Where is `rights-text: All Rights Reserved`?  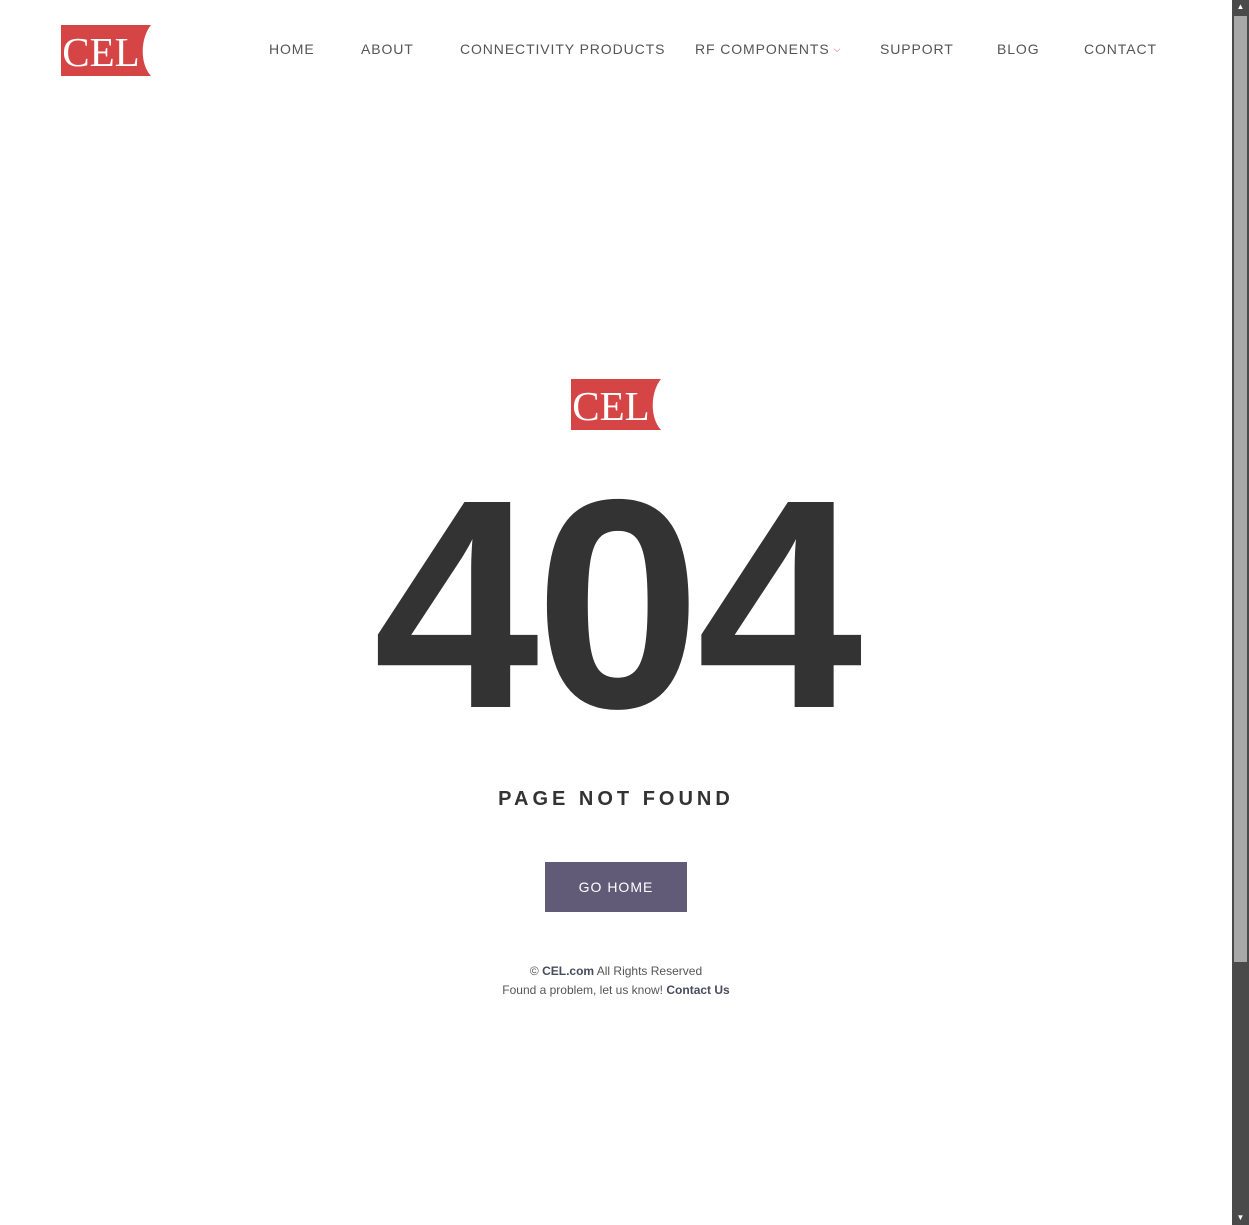
rights-text: All Rights Reserved is located at coordinates (649, 971).